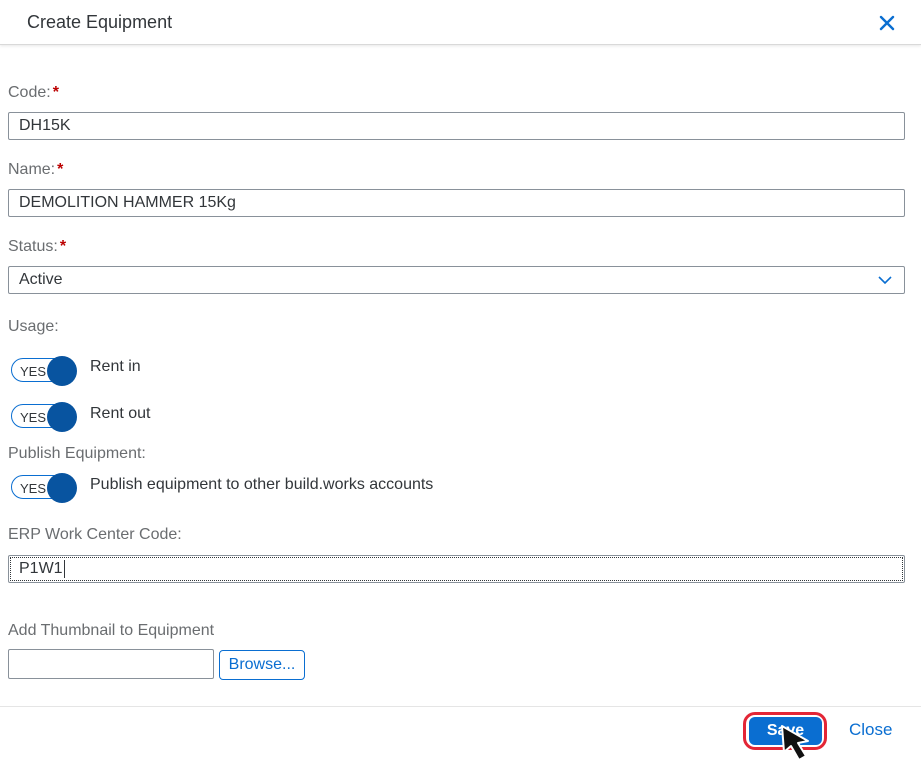  I want to click on name-label: Name: *, so click(36, 169).